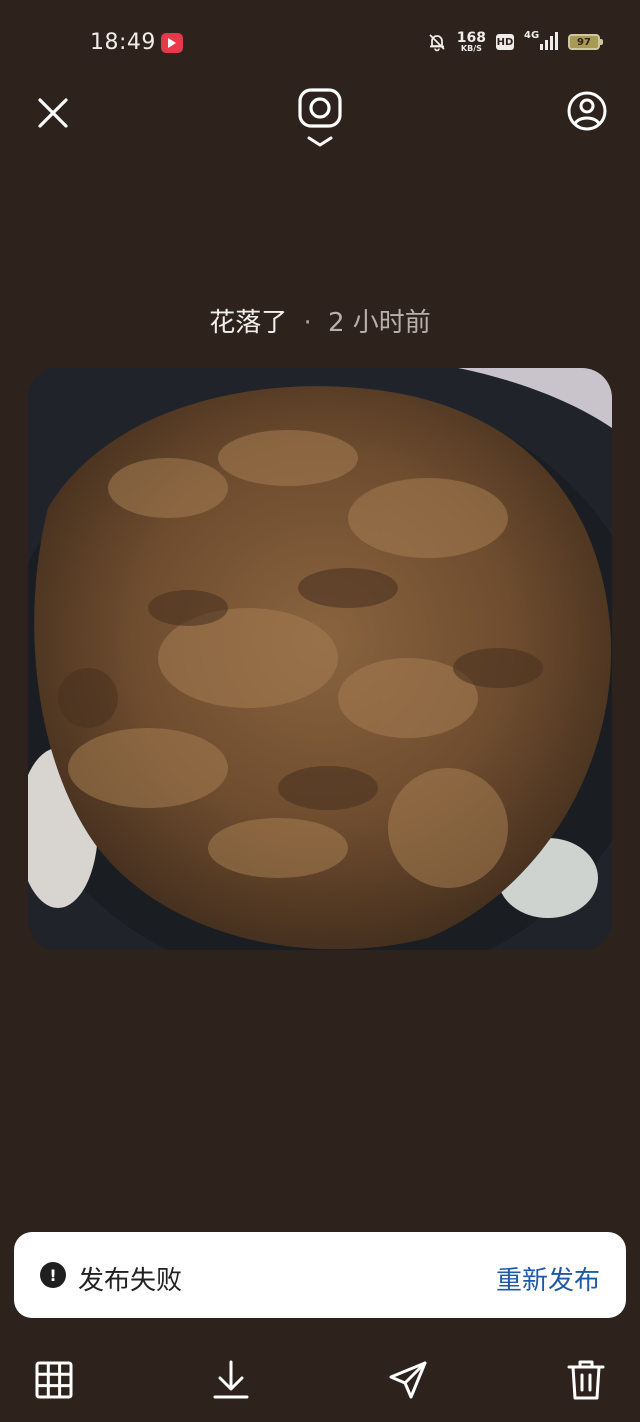 The image size is (640, 1422). Describe the element at coordinates (172, 43) in the screenshot. I see `app-notification-icon` at that location.